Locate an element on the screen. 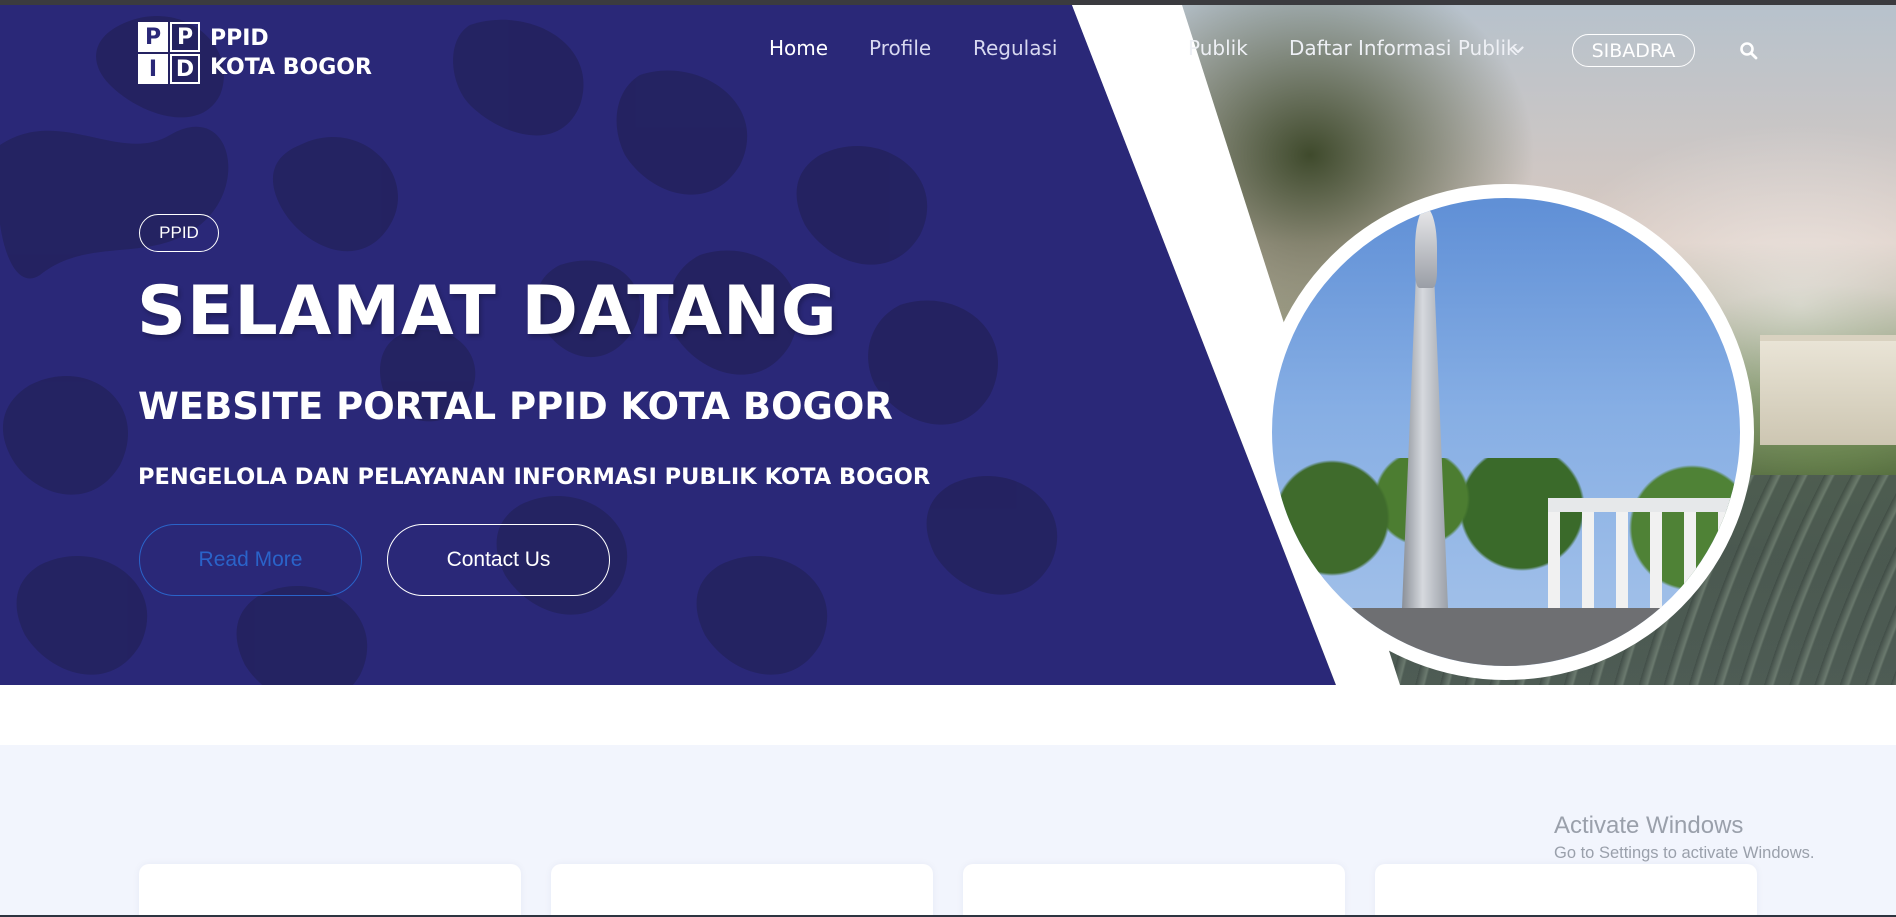 The image size is (1896, 917). sibadra-button: SIBADRA is located at coordinates (1633, 50).